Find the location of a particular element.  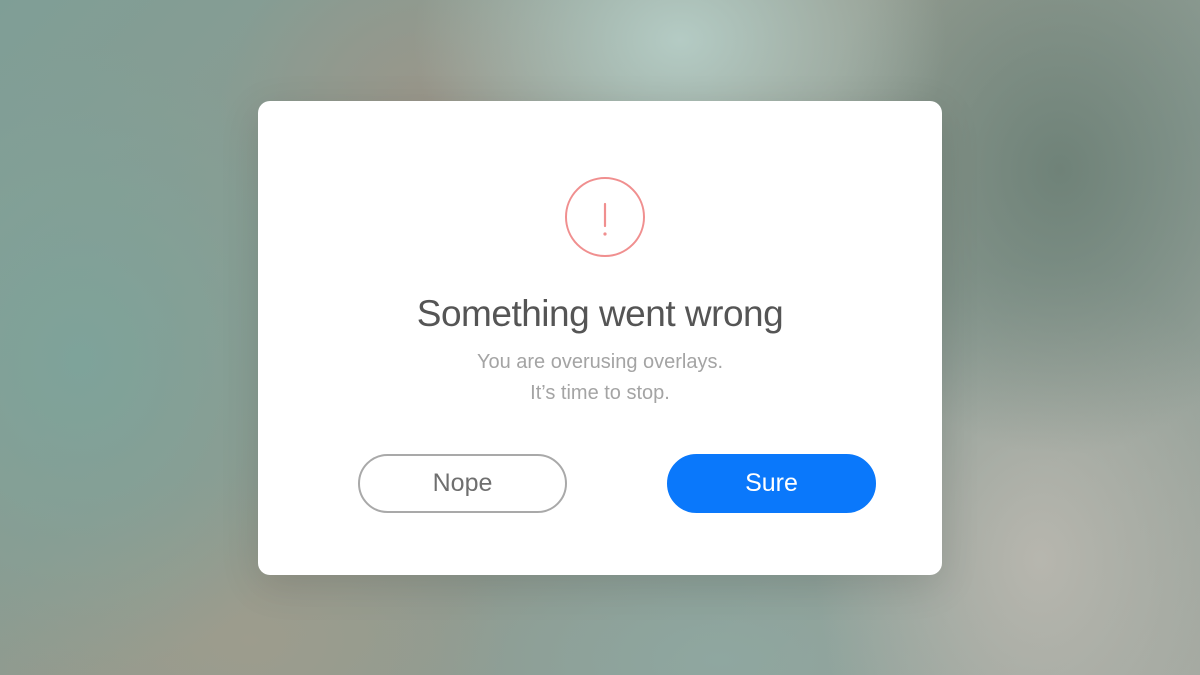

exclamation-mark-icon is located at coordinates (605, 219).